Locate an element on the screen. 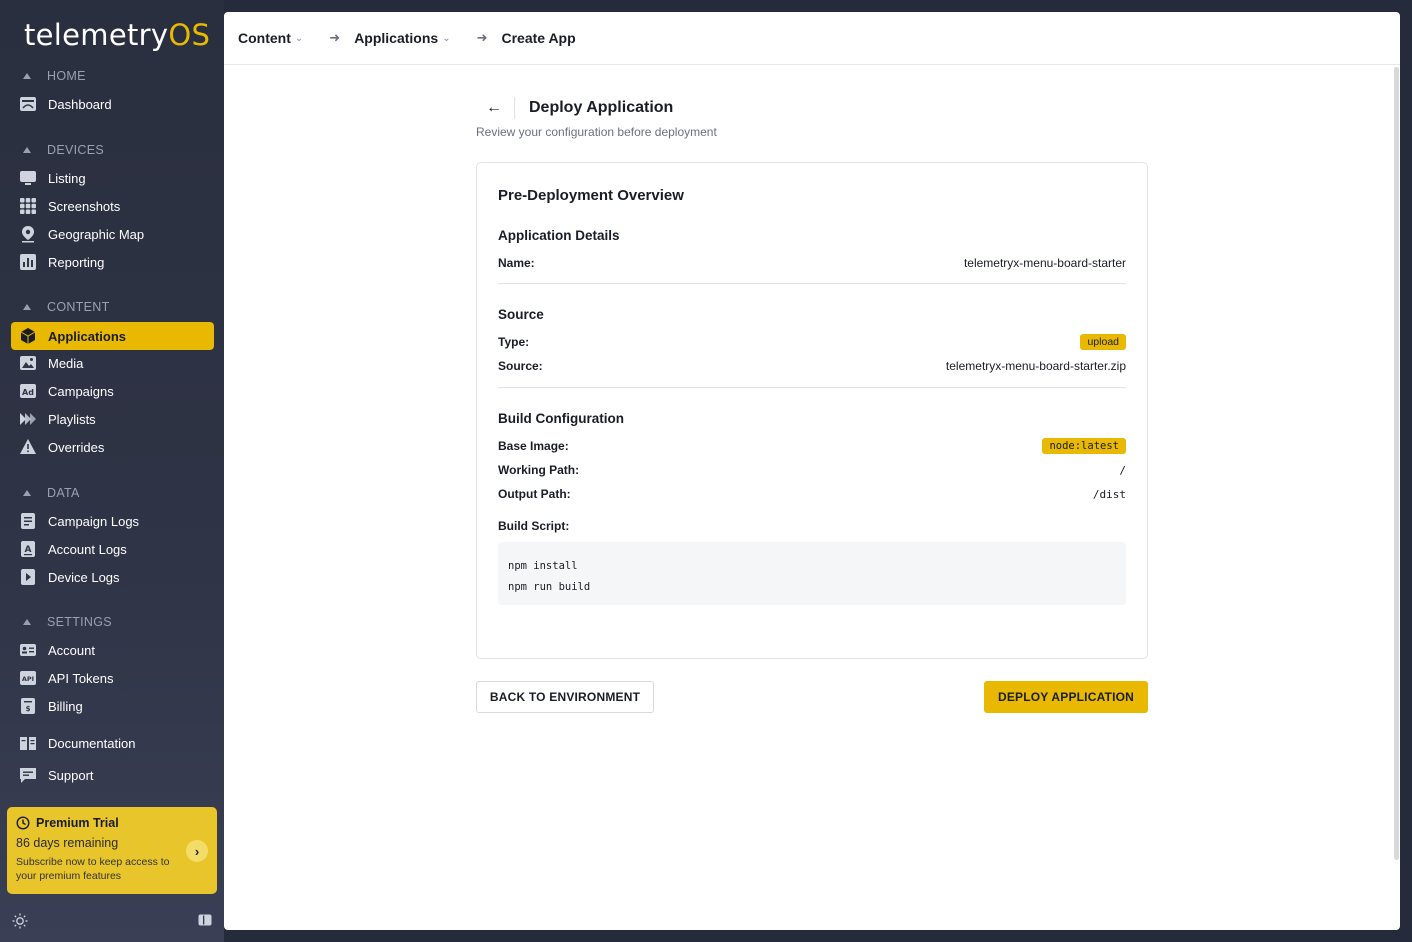 The image size is (1412, 942). back-arrow-icon: ← is located at coordinates (495, 108).